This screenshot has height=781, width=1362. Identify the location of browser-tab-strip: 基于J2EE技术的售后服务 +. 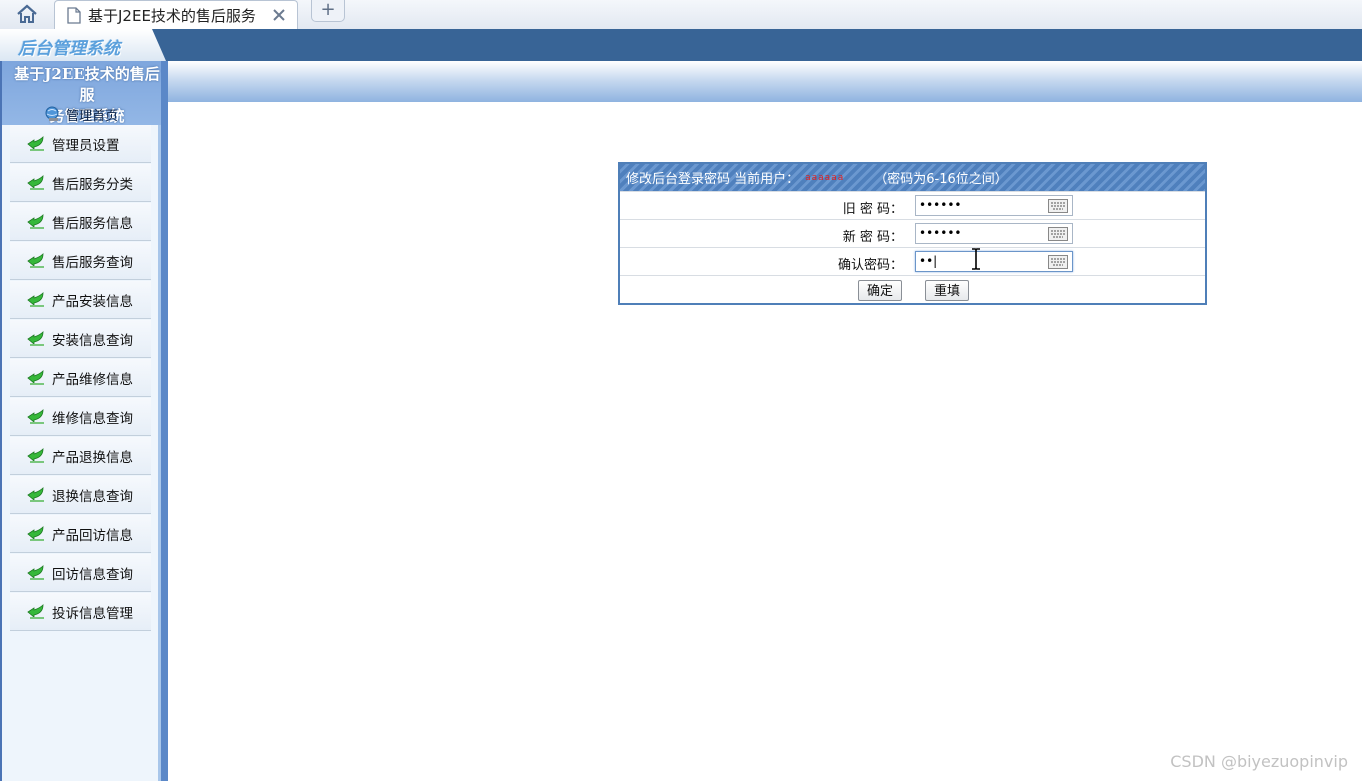
(681, 15).